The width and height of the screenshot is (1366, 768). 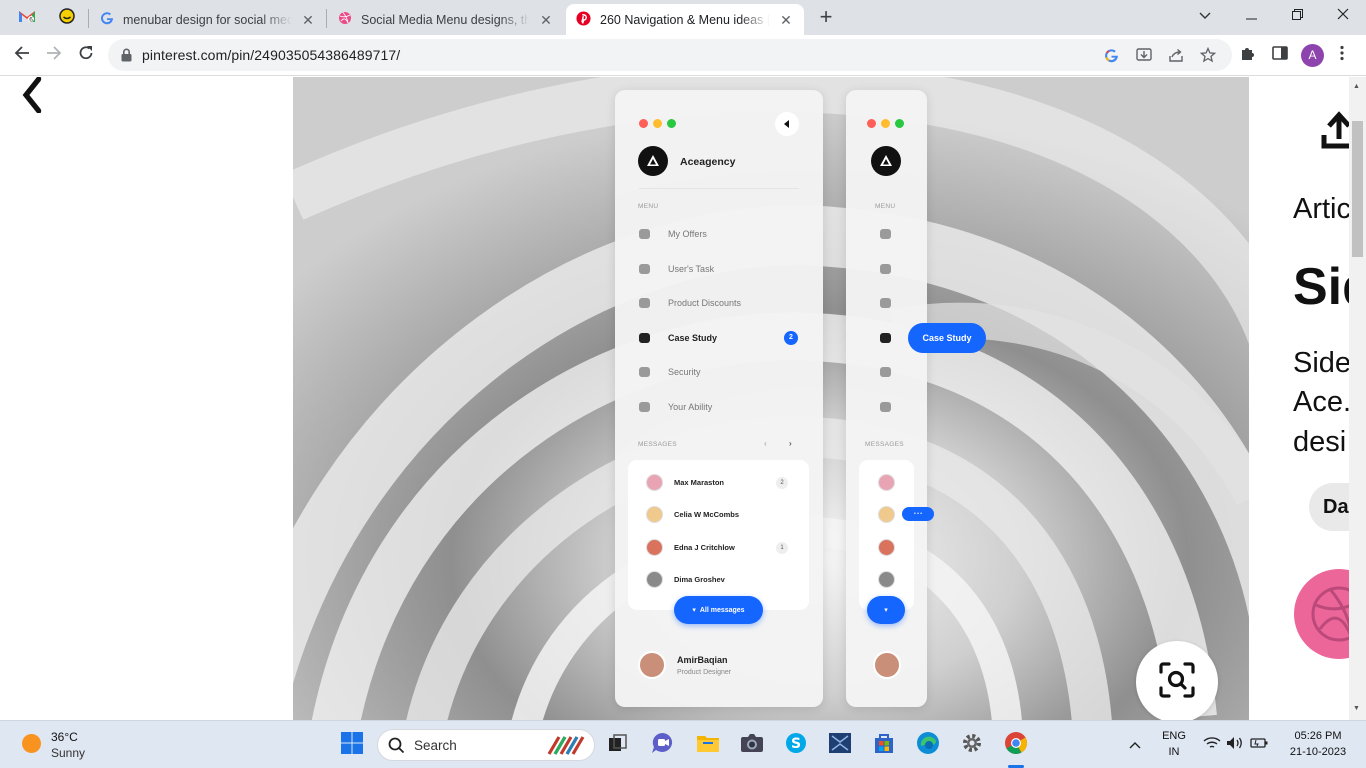 What do you see at coordinates (885, 234) in the screenshot?
I see `offers-icon` at bounding box center [885, 234].